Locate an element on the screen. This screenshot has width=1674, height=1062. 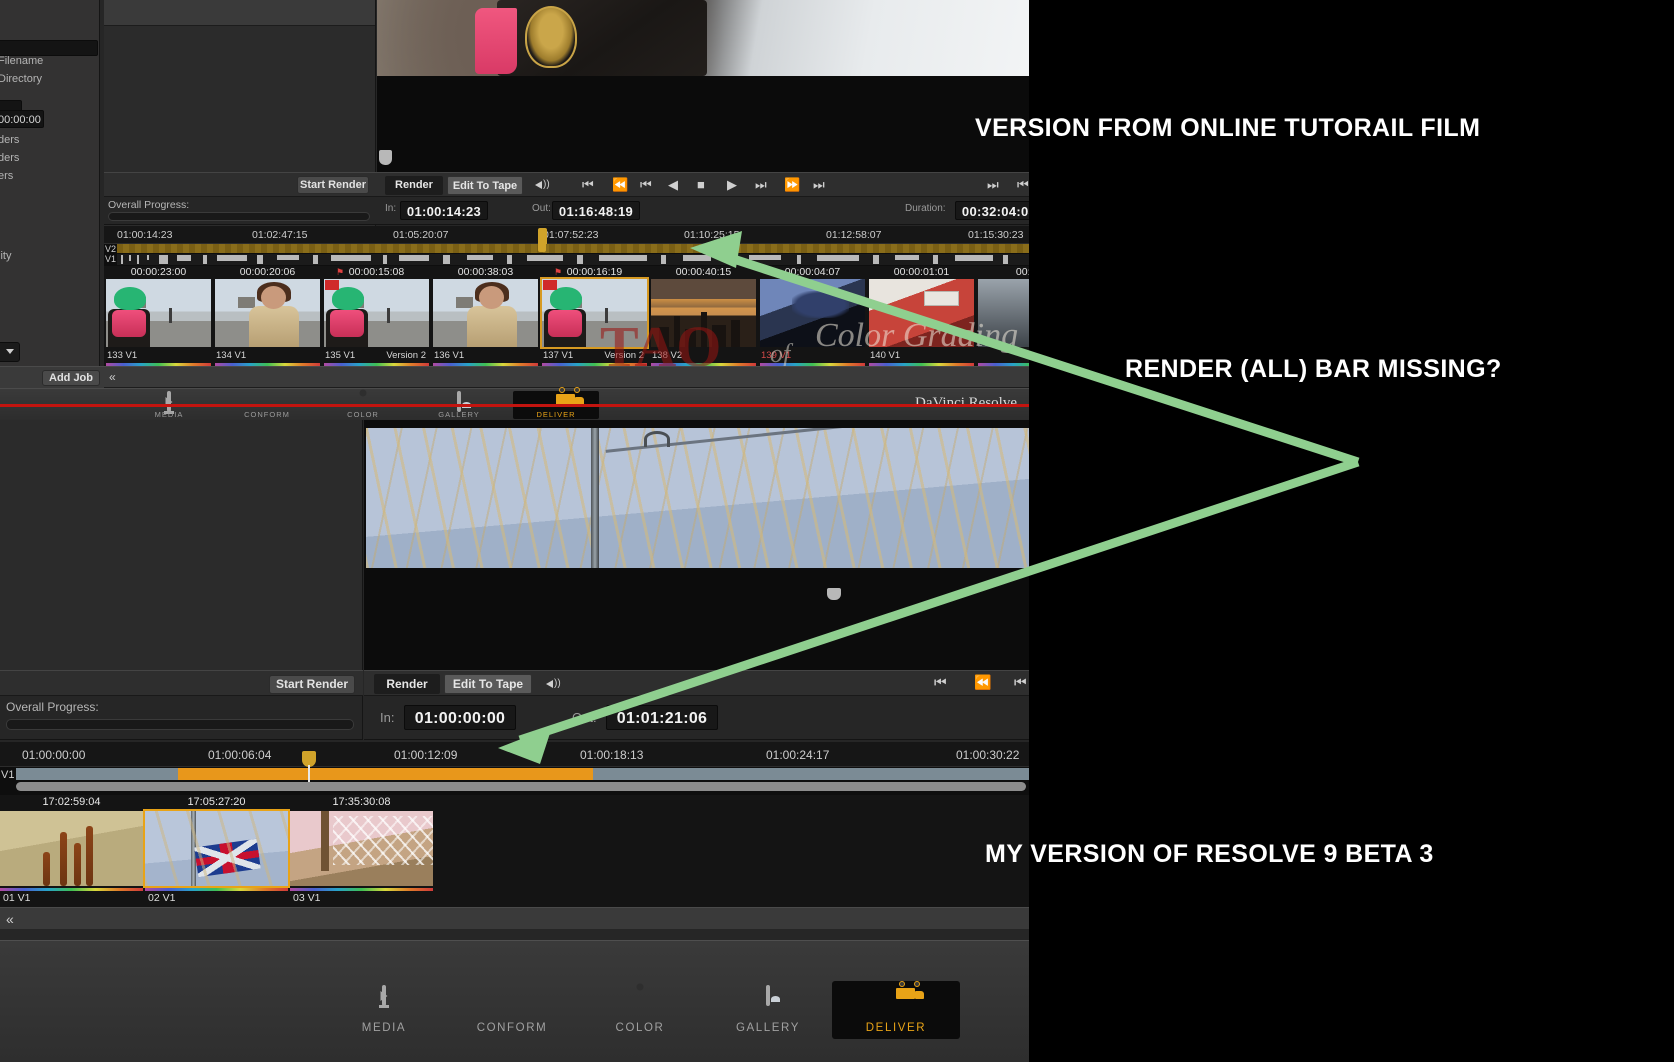
annotation-bottom-text: MY VERSION OF RESOLVE 9 BETA 3 is located at coordinates (1209, 854).